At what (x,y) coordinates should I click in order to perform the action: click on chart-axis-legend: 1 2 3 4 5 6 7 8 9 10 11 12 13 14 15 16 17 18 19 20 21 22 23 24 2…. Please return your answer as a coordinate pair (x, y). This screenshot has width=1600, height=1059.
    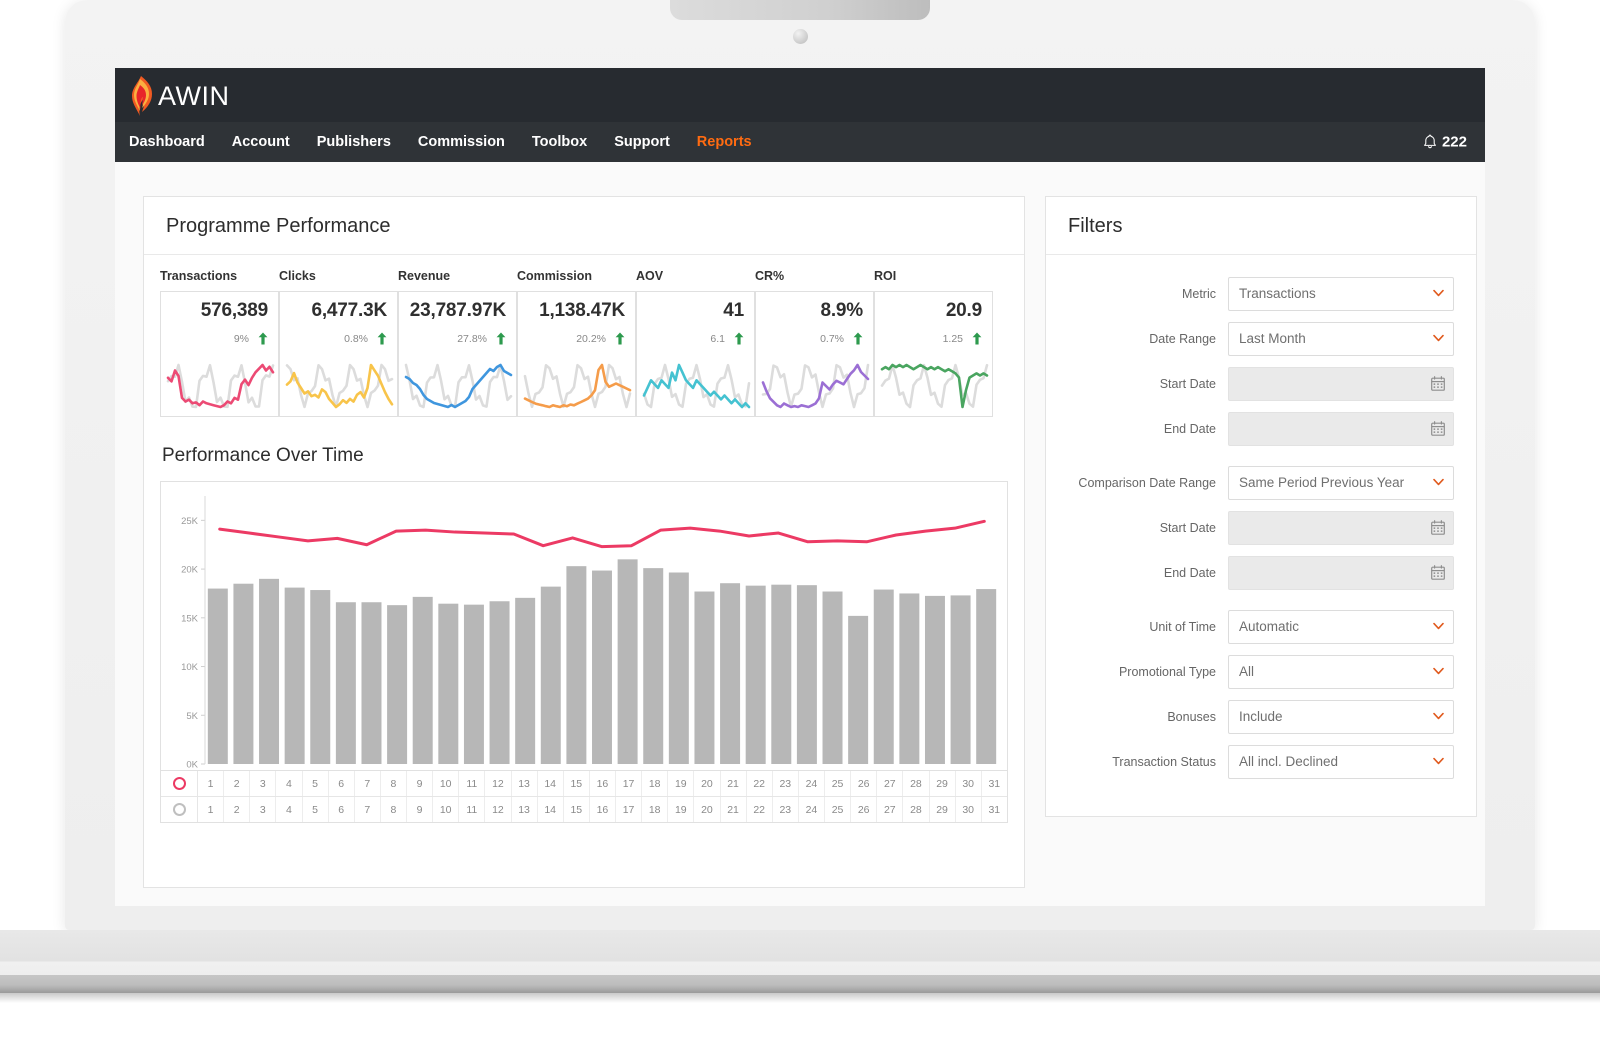
    Looking at the image, I should click on (584, 796).